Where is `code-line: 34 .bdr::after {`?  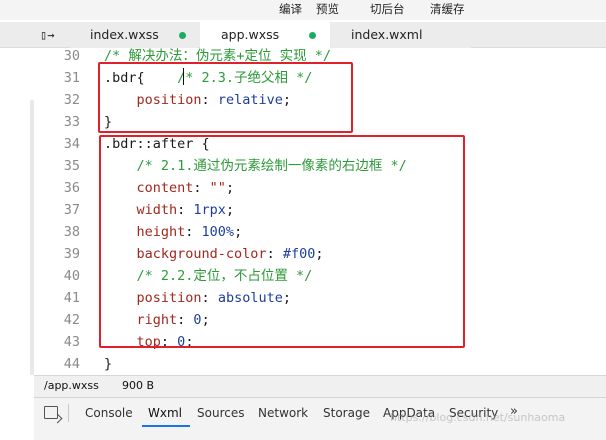 code-line: 34 .bdr::after { is located at coordinates (320, 144).